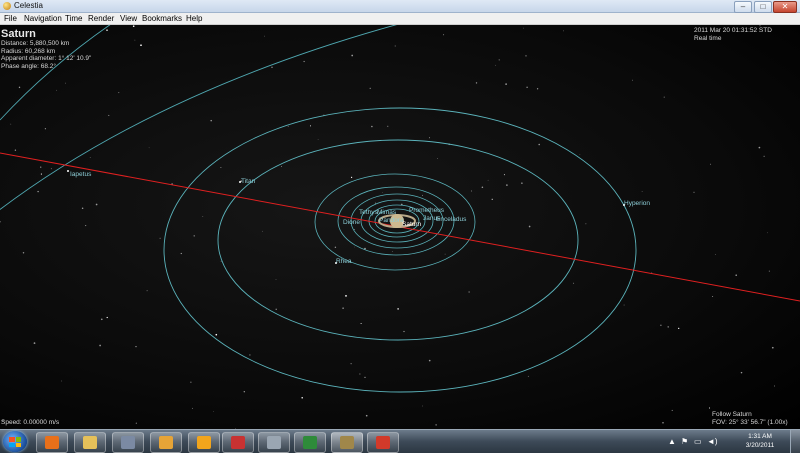 This screenshot has height=453, width=800. I want to click on label-pandora: Pandora, so click(391, 220).